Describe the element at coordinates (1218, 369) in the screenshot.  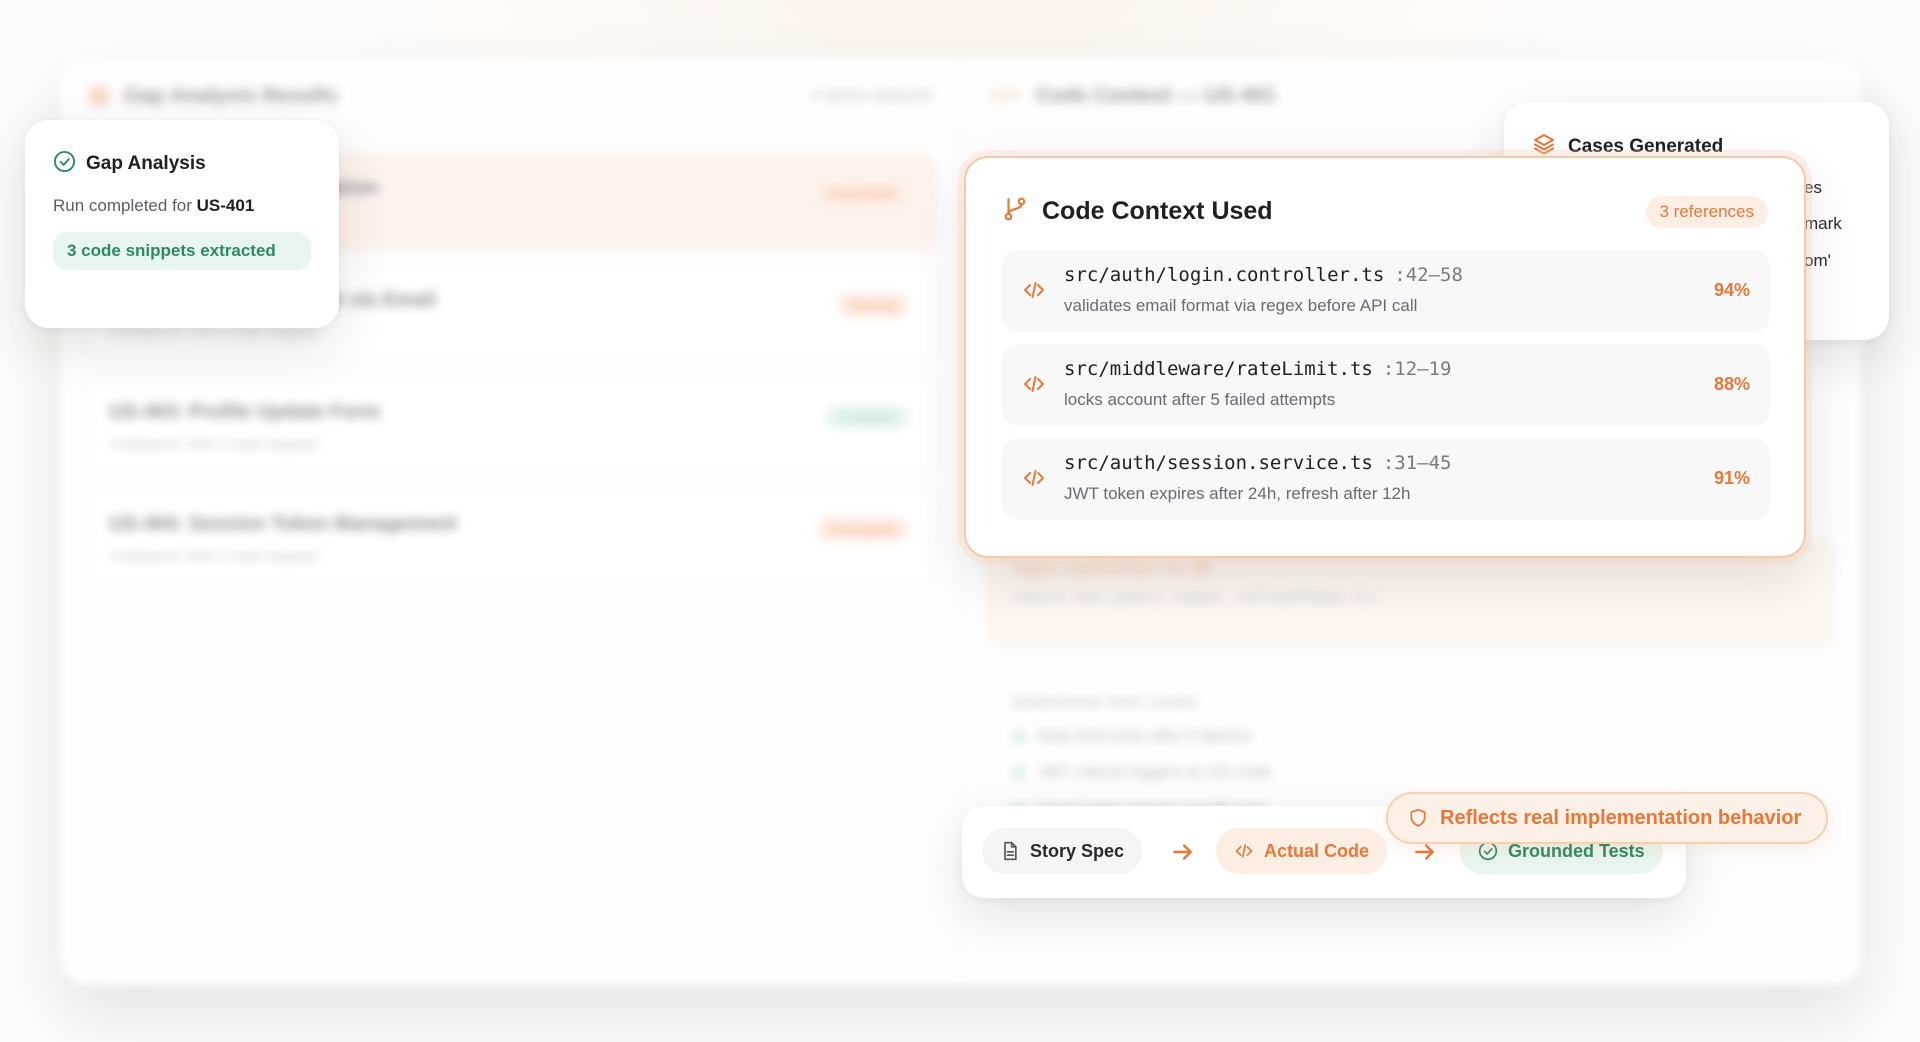
I see `reference-file-name: src/middleware/rateLimit.ts` at that location.